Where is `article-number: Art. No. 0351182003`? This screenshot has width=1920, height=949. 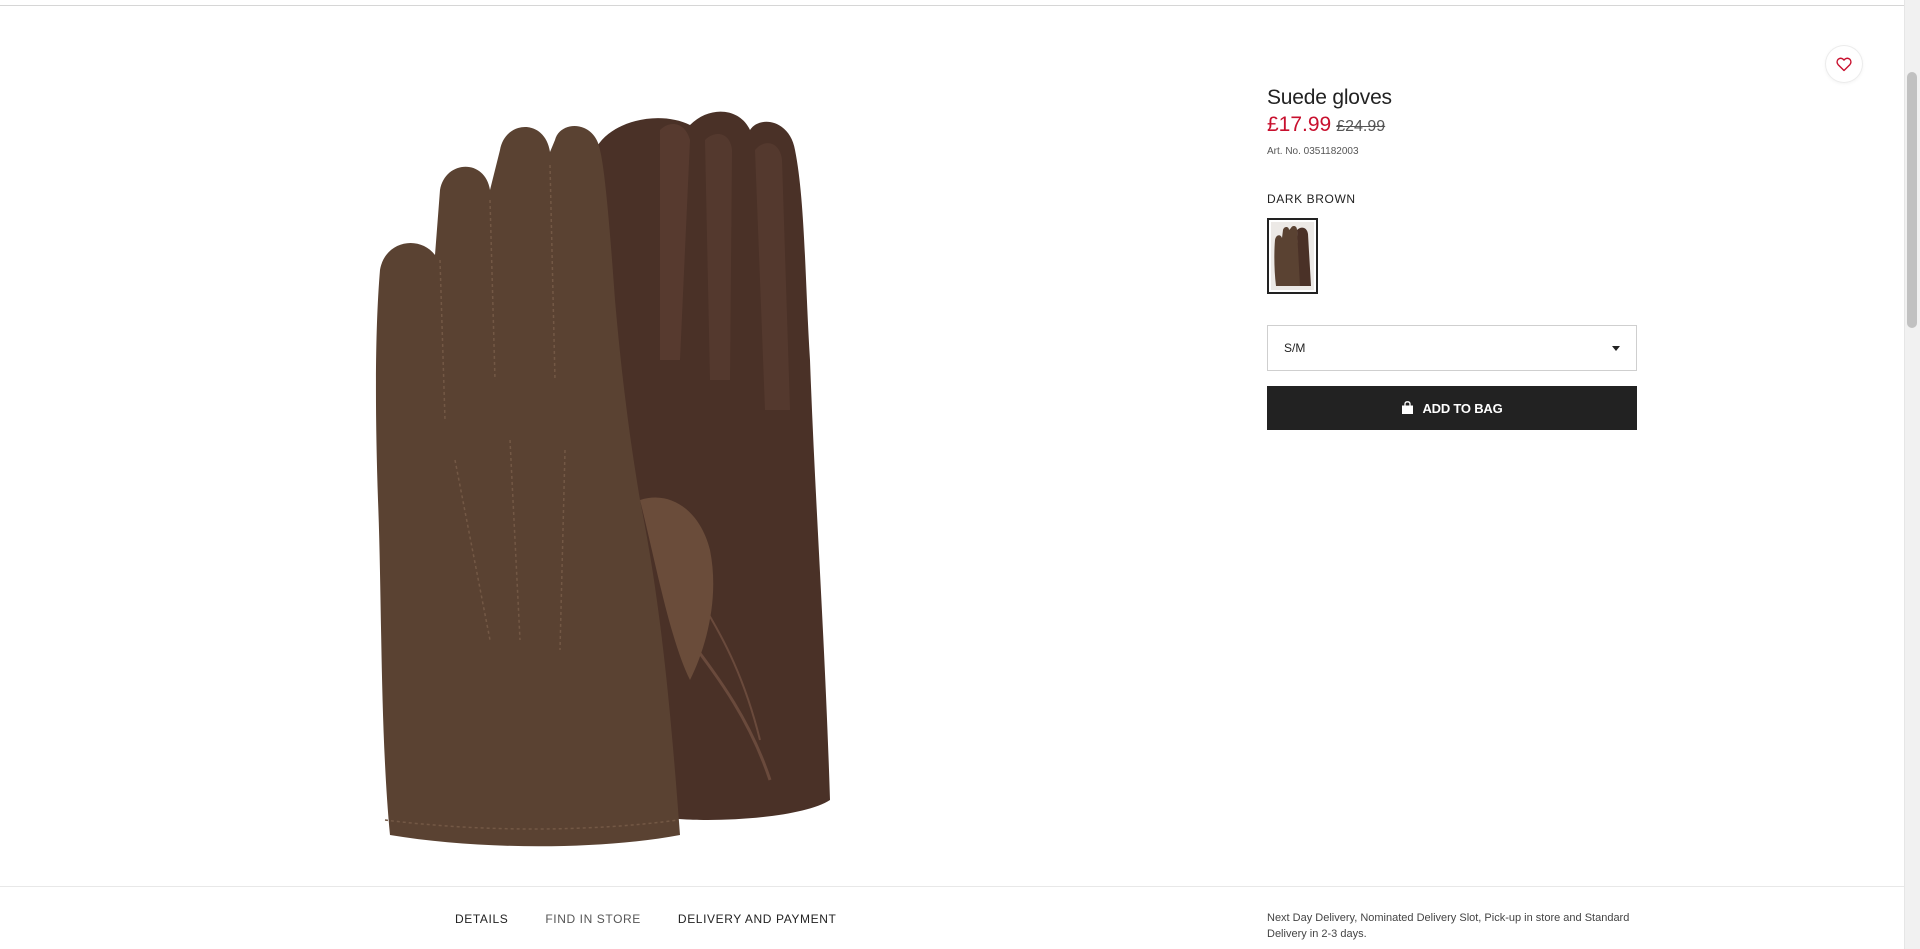 article-number: Art. No. 0351182003 is located at coordinates (1313, 151).